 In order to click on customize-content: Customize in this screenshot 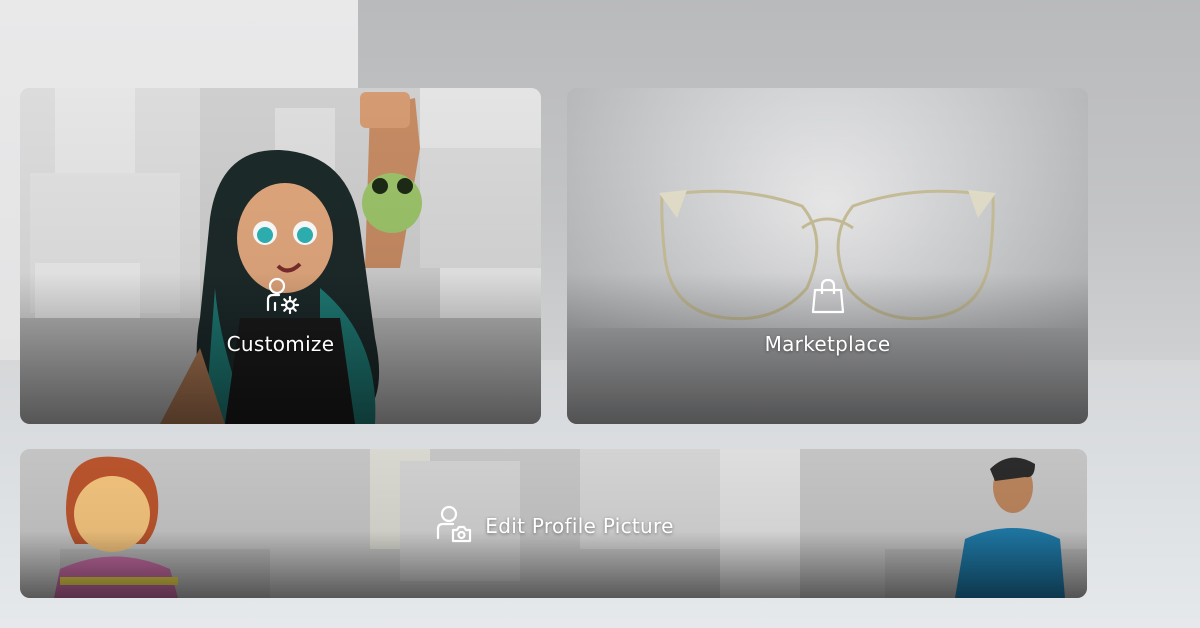, I will do `click(280, 316)`.